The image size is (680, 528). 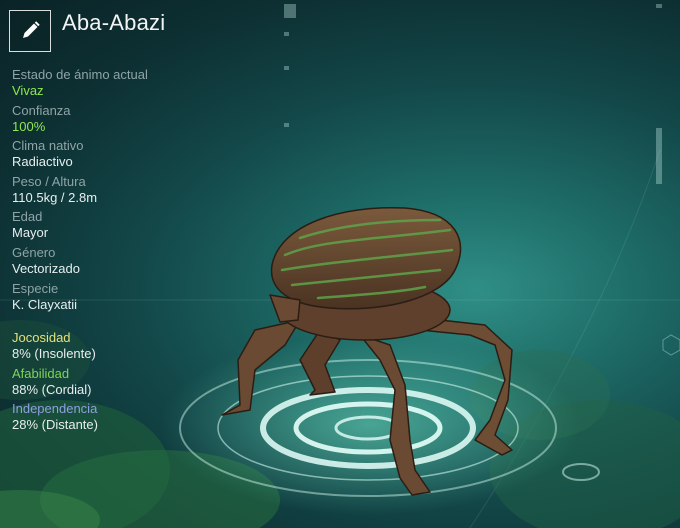 What do you see at coordinates (30, 233) in the screenshot?
I see `stat-value: Mayor` at bounding box center [30, 233].